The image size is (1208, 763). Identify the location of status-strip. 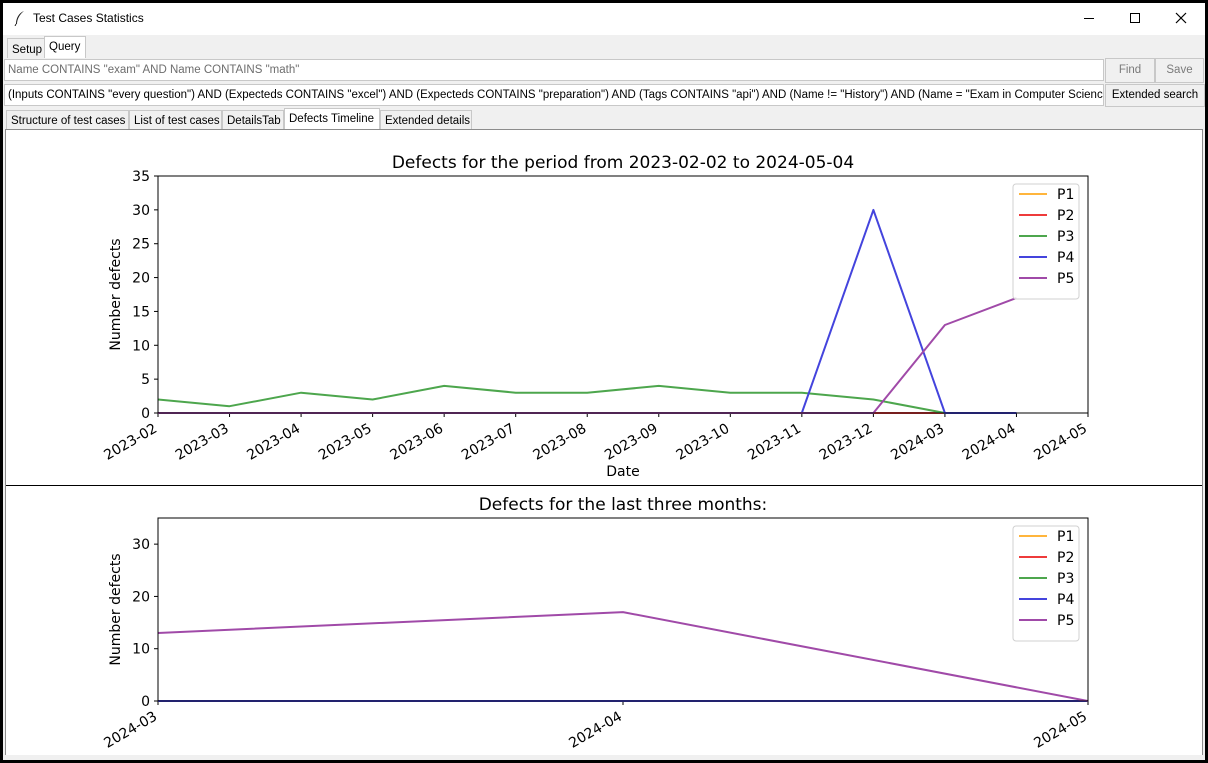
(604, 757).